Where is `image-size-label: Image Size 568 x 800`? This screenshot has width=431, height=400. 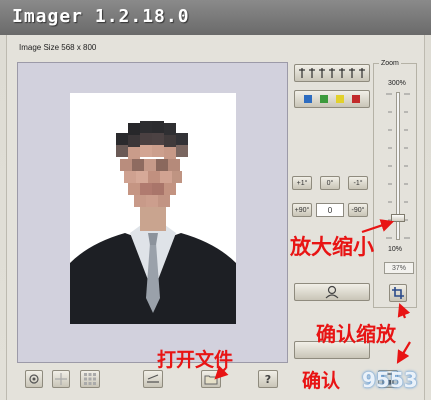
image-size-label: Image Size 568 x 800 is located at coordinates (58, 47).